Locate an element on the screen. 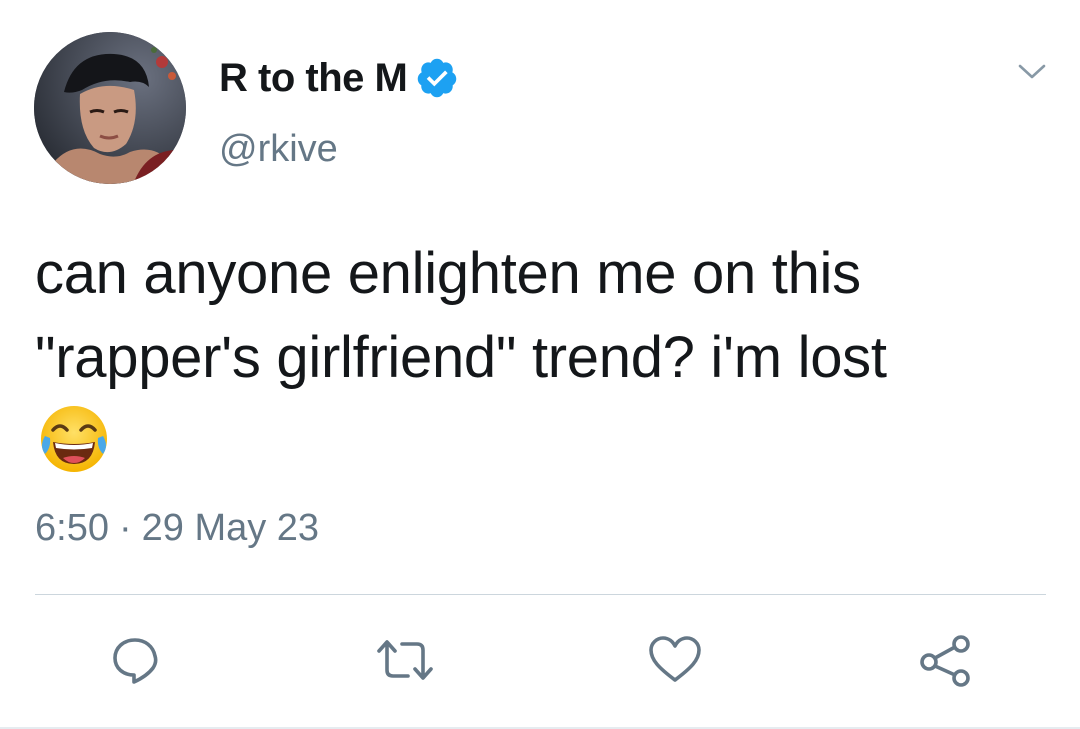 Image resolution: width=1080 pixels, height=729 pixels. heart-icon is located at coordinates (675, 659).